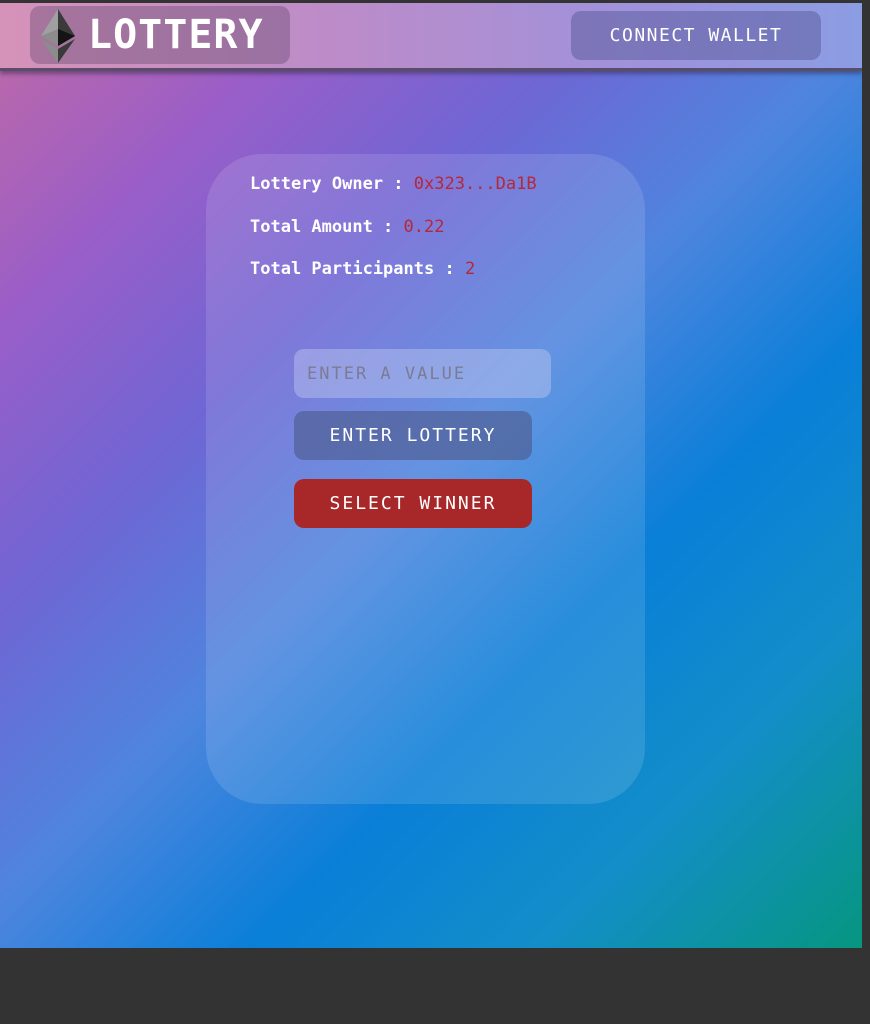  I want to click on lottery-value-input, so click(422, 373).